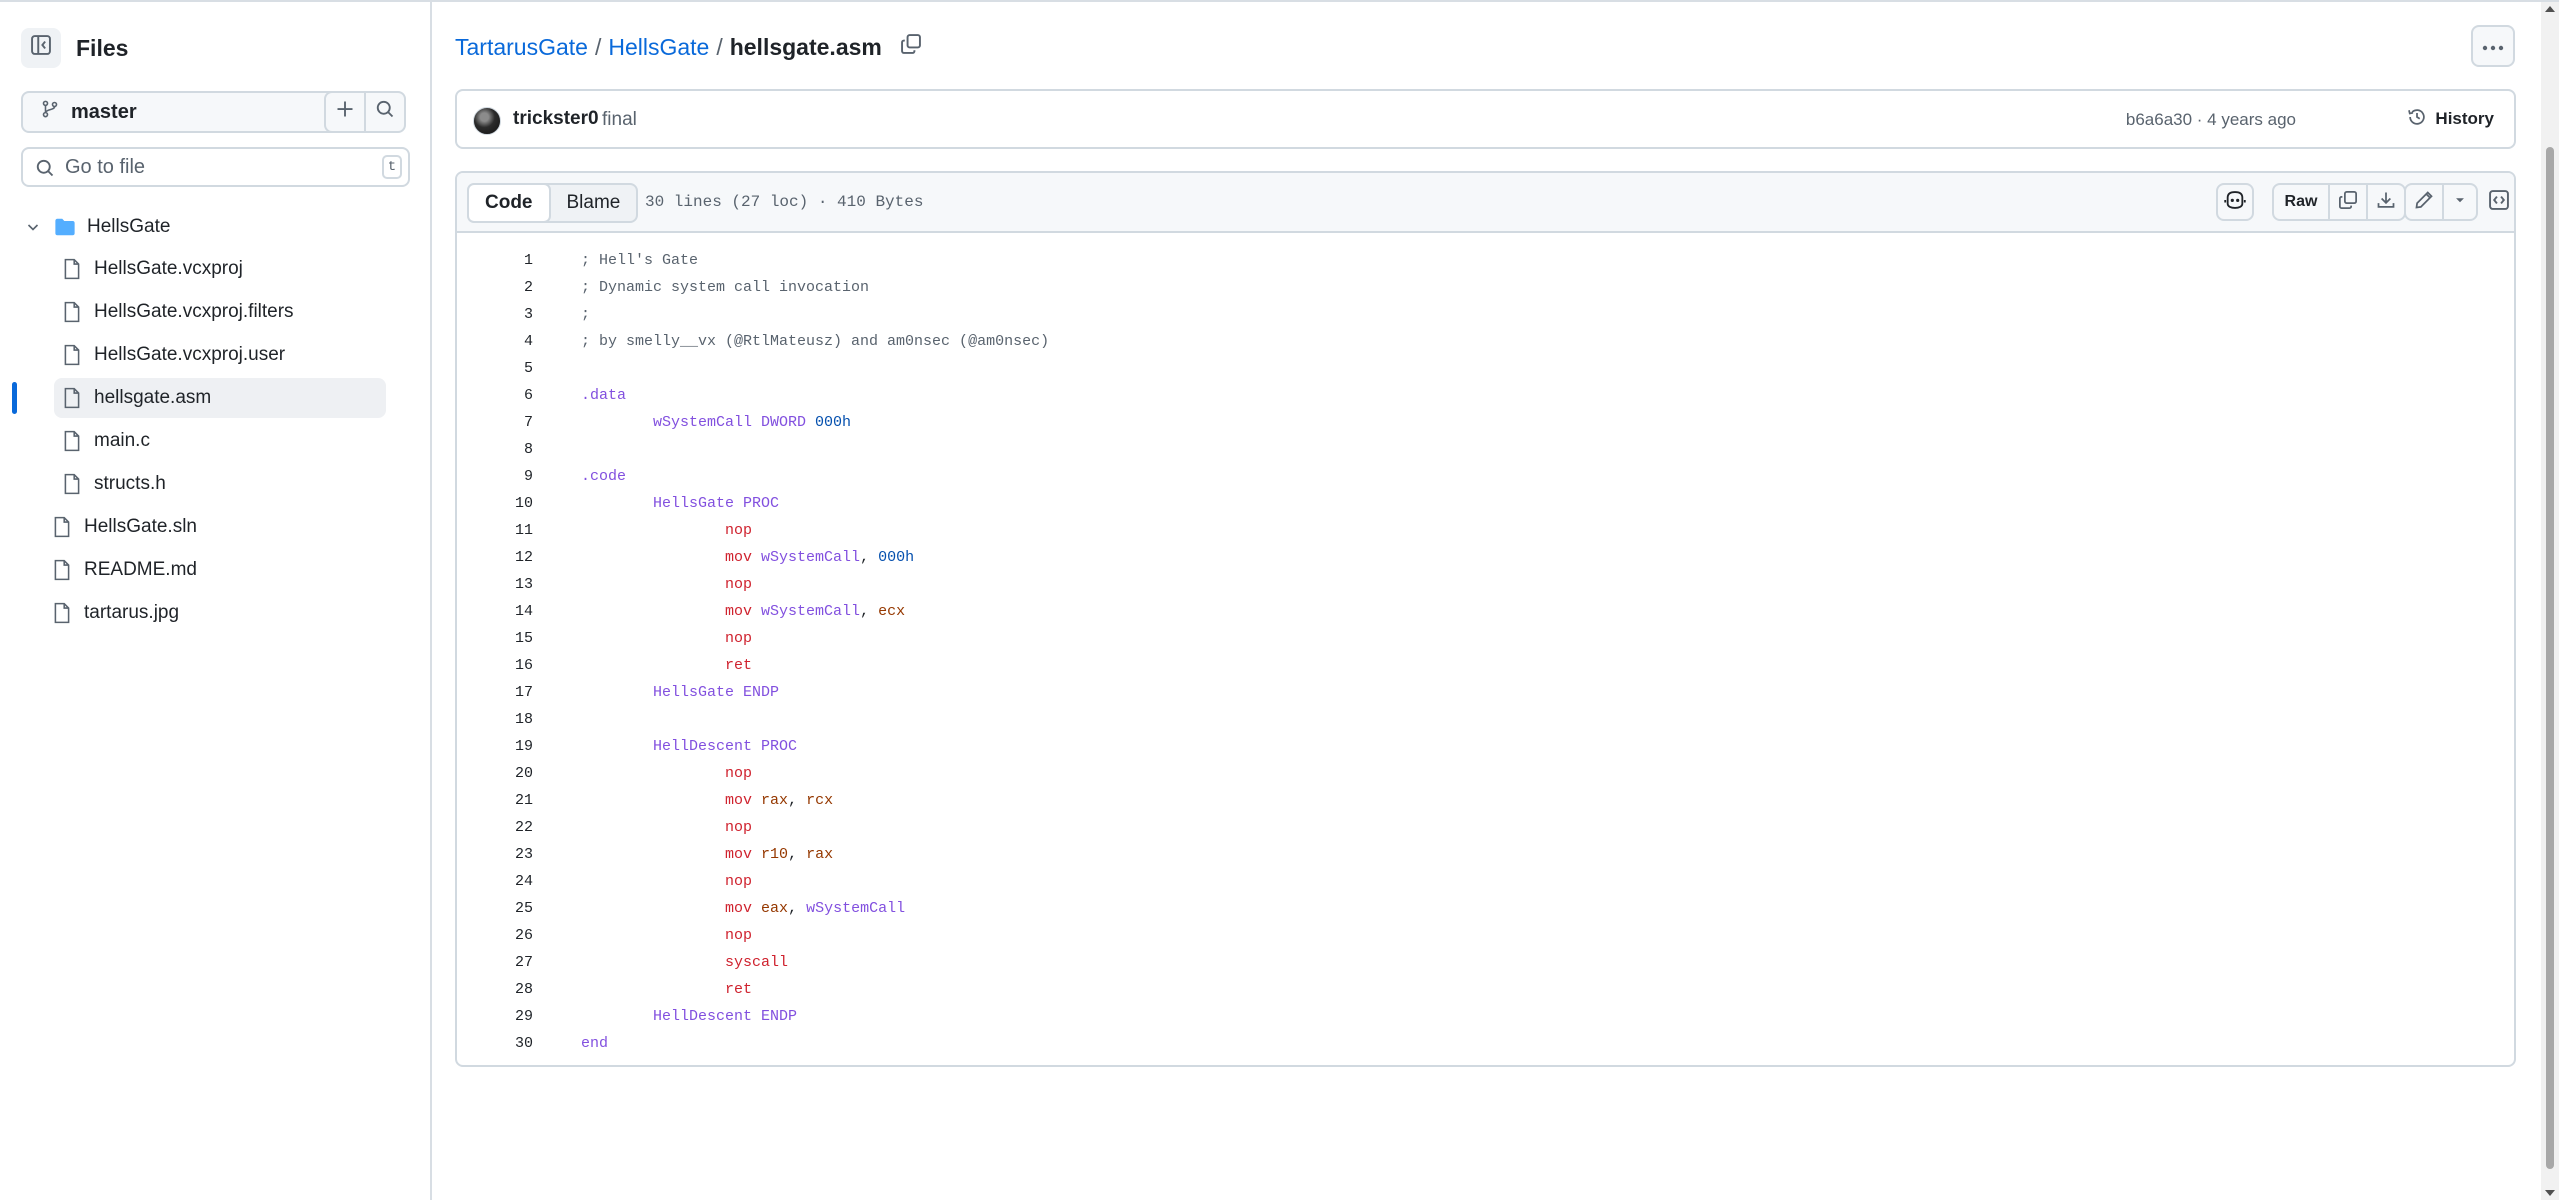 The image size is (2559, 1200). Describe the element at coordinates (345, 112) in the screenshot. I see `add-file-button` at that location.